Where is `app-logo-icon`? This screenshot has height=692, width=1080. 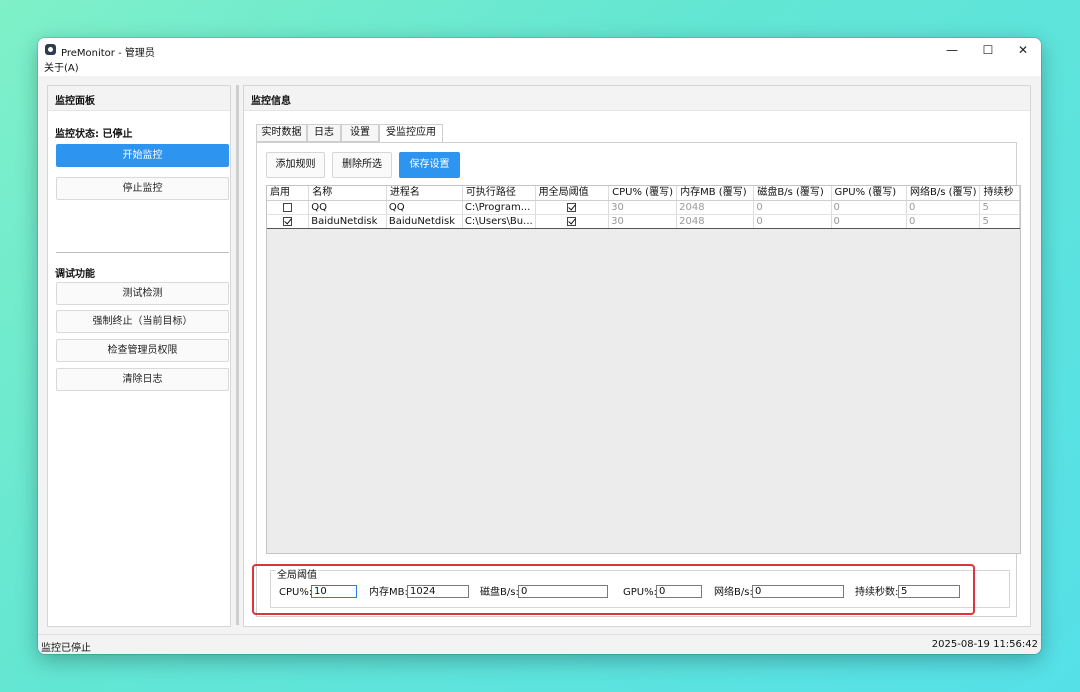
app-logo-icon is located at coordinates (50, 49).